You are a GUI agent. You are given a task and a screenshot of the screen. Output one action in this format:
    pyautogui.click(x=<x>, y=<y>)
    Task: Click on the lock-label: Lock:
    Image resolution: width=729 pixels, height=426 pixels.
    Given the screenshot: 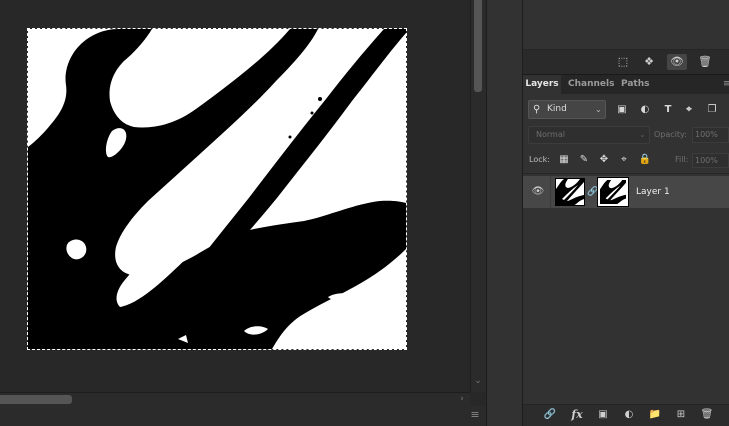 What is the action you would take?
    pyautogui.click(x=539, y=159)
    